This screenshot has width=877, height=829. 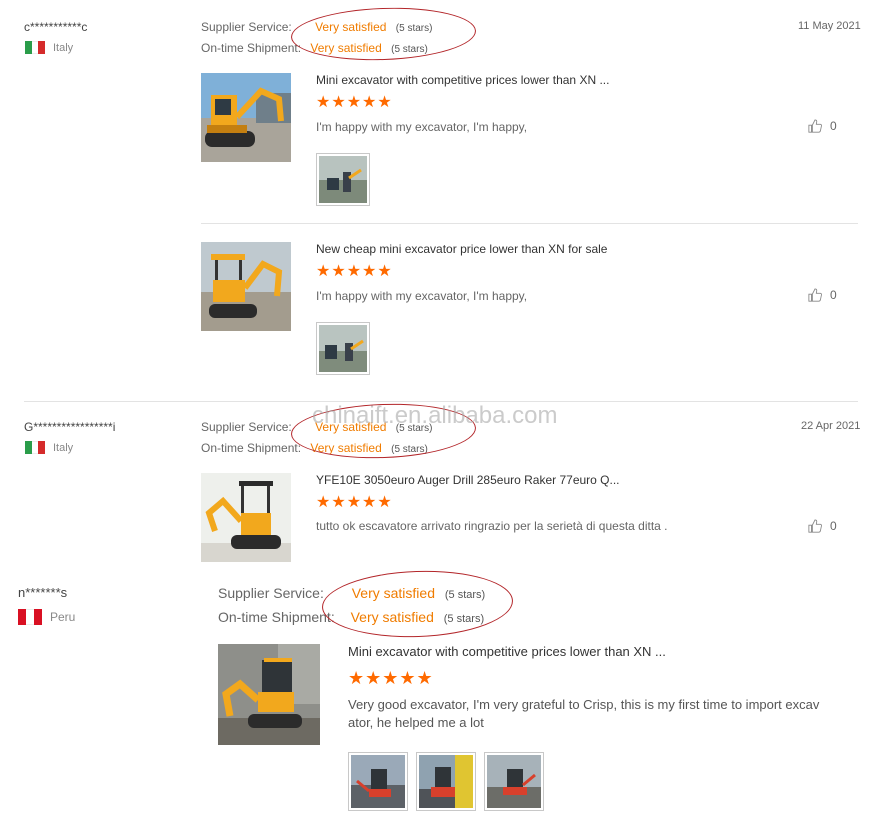 I want to click on review-date: 22 Apr 2021, so click(x=831, y=426).